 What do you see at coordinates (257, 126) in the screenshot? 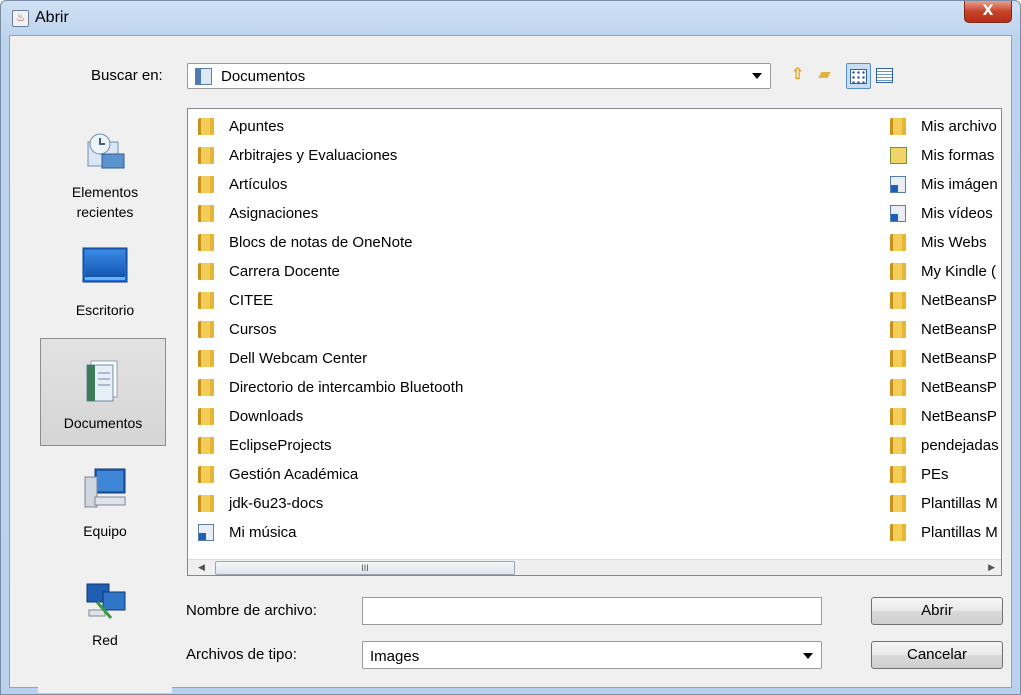
I see `file-name: Apuntes` at bounding box center [257, 126].